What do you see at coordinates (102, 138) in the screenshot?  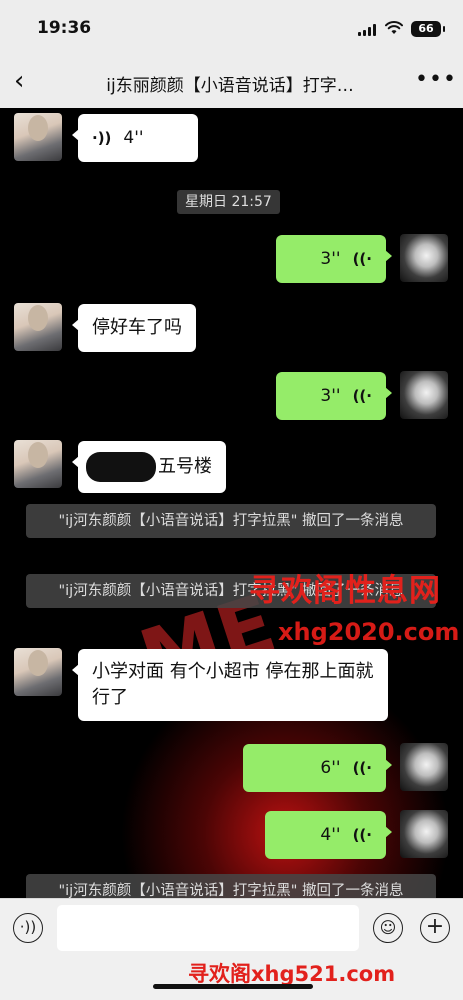 I see `voice-wave-icon: ·))` at bounding box center [102, 138].